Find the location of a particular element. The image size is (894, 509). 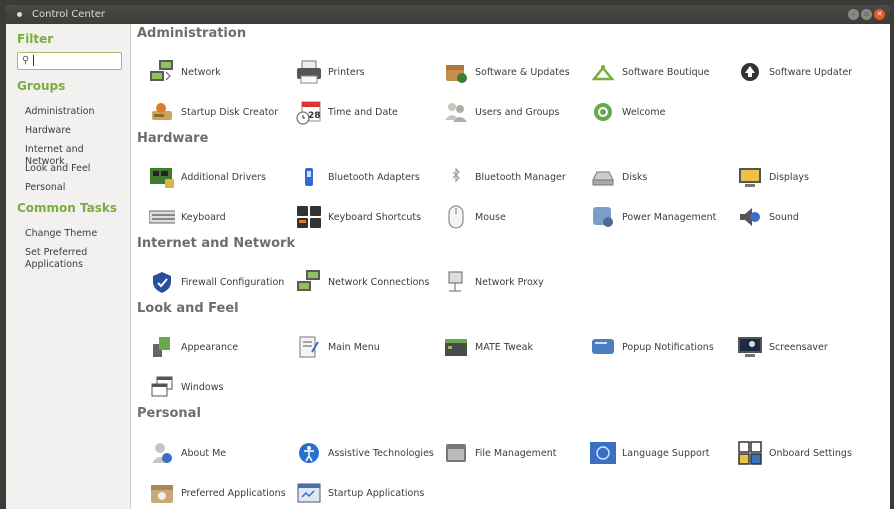

item-software-updater: Software Updater is located at coordinates (794, 72).